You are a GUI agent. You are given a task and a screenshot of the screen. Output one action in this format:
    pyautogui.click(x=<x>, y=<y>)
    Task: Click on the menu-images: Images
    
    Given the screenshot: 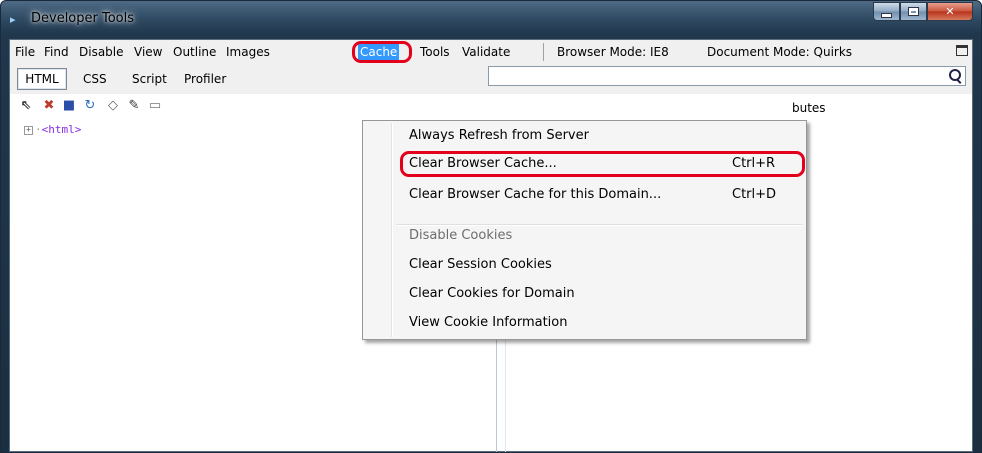 What is the action you would take?
    pyautogui.click(x=248, y=52)
    